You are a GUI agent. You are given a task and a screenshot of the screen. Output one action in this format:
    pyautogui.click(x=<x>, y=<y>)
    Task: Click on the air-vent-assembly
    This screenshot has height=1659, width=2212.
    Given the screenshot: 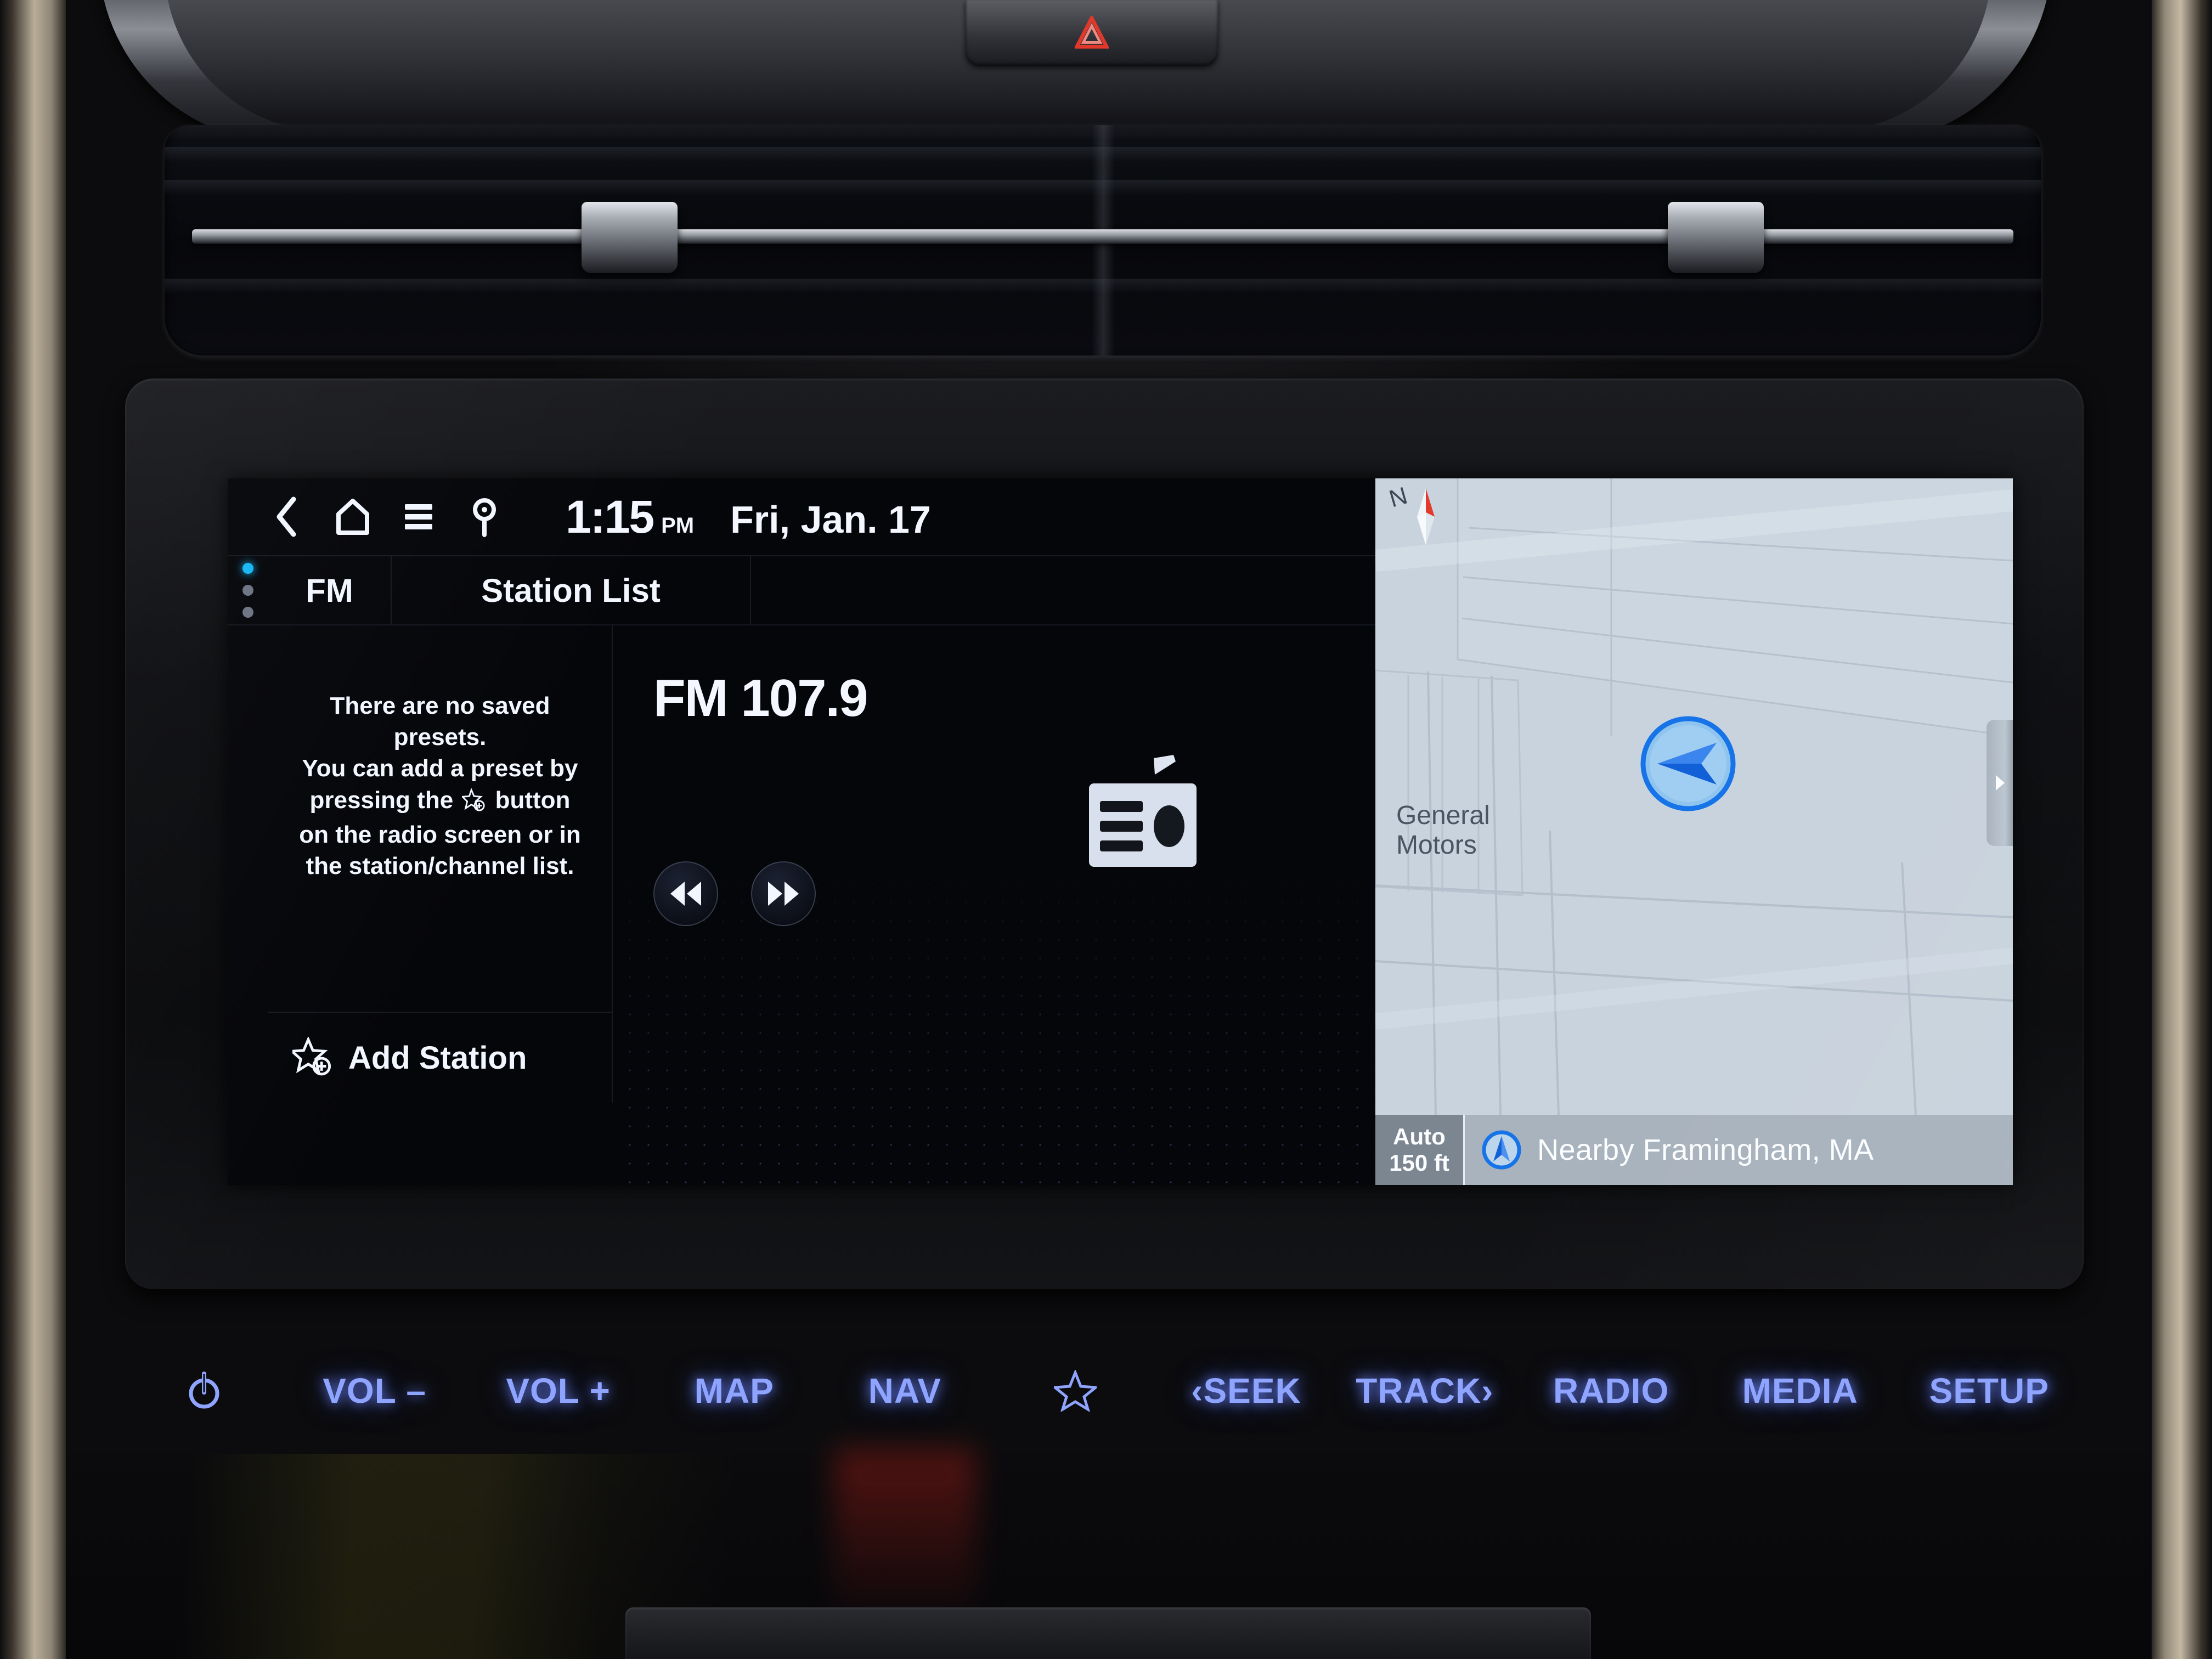 What is the action you would take?
    pyautogui.click(x=1103, y=241)
    